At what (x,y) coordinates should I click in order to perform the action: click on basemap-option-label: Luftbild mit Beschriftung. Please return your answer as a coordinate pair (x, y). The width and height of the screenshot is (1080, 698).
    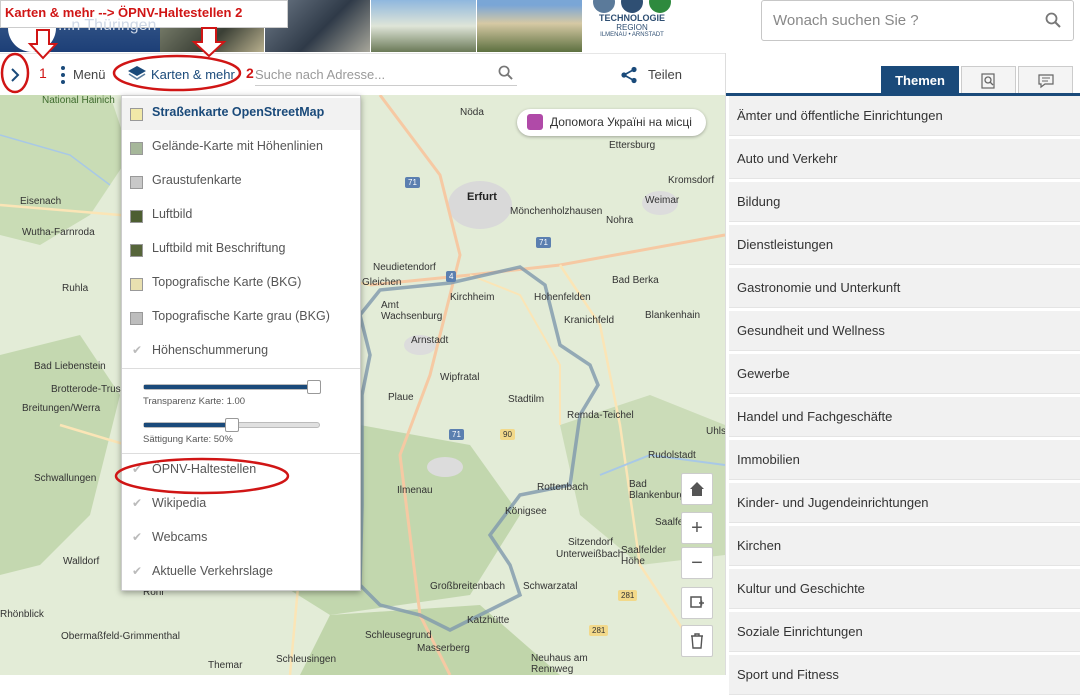
    Looking at the image, I should click on (219, 248).